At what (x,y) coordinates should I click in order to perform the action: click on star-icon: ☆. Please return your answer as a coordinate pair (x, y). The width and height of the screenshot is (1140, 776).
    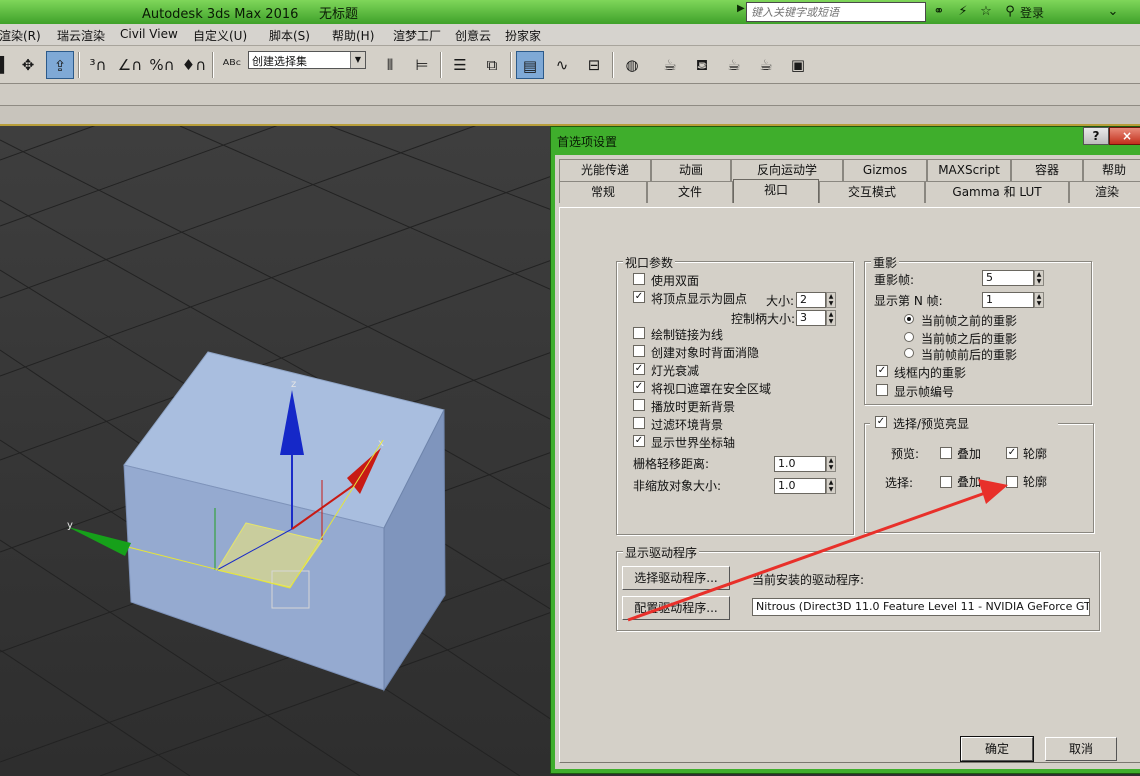
    Looking at the image, I should click on (986, 12).